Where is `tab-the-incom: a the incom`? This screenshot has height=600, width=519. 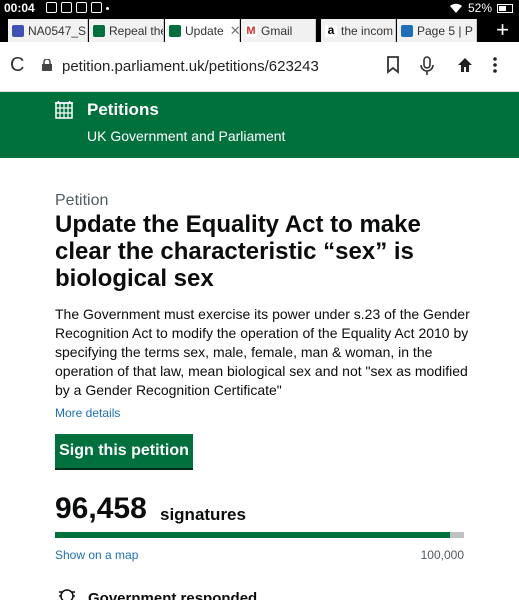 tab-the-incom: a the incom is located at coordinates (358, 30).